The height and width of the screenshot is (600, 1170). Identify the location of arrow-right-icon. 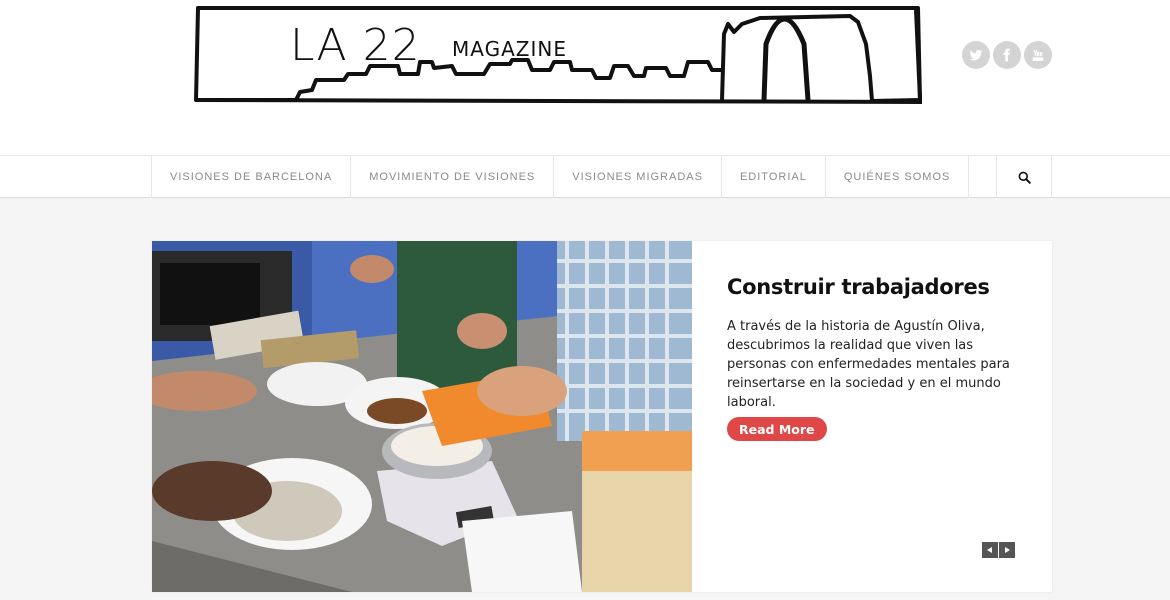
(1007, 550).